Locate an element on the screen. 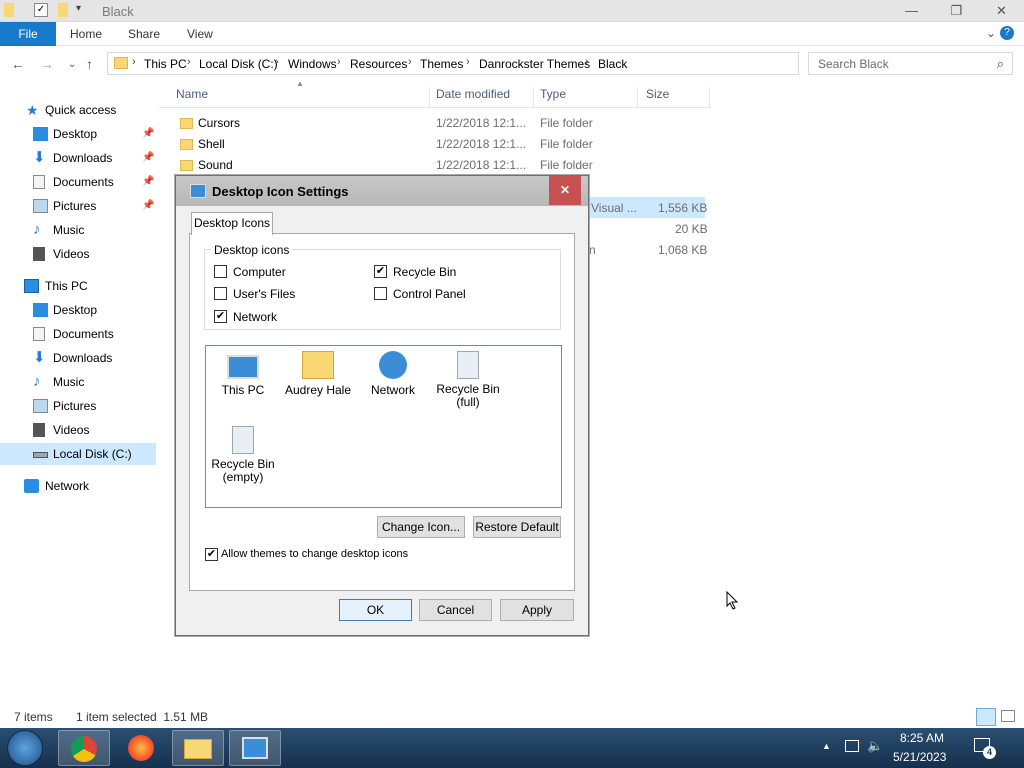 Image resolution: width=1024 pixels, height=768 pixels. forward-arrow-icon: → is located at coordinates (47, 64).